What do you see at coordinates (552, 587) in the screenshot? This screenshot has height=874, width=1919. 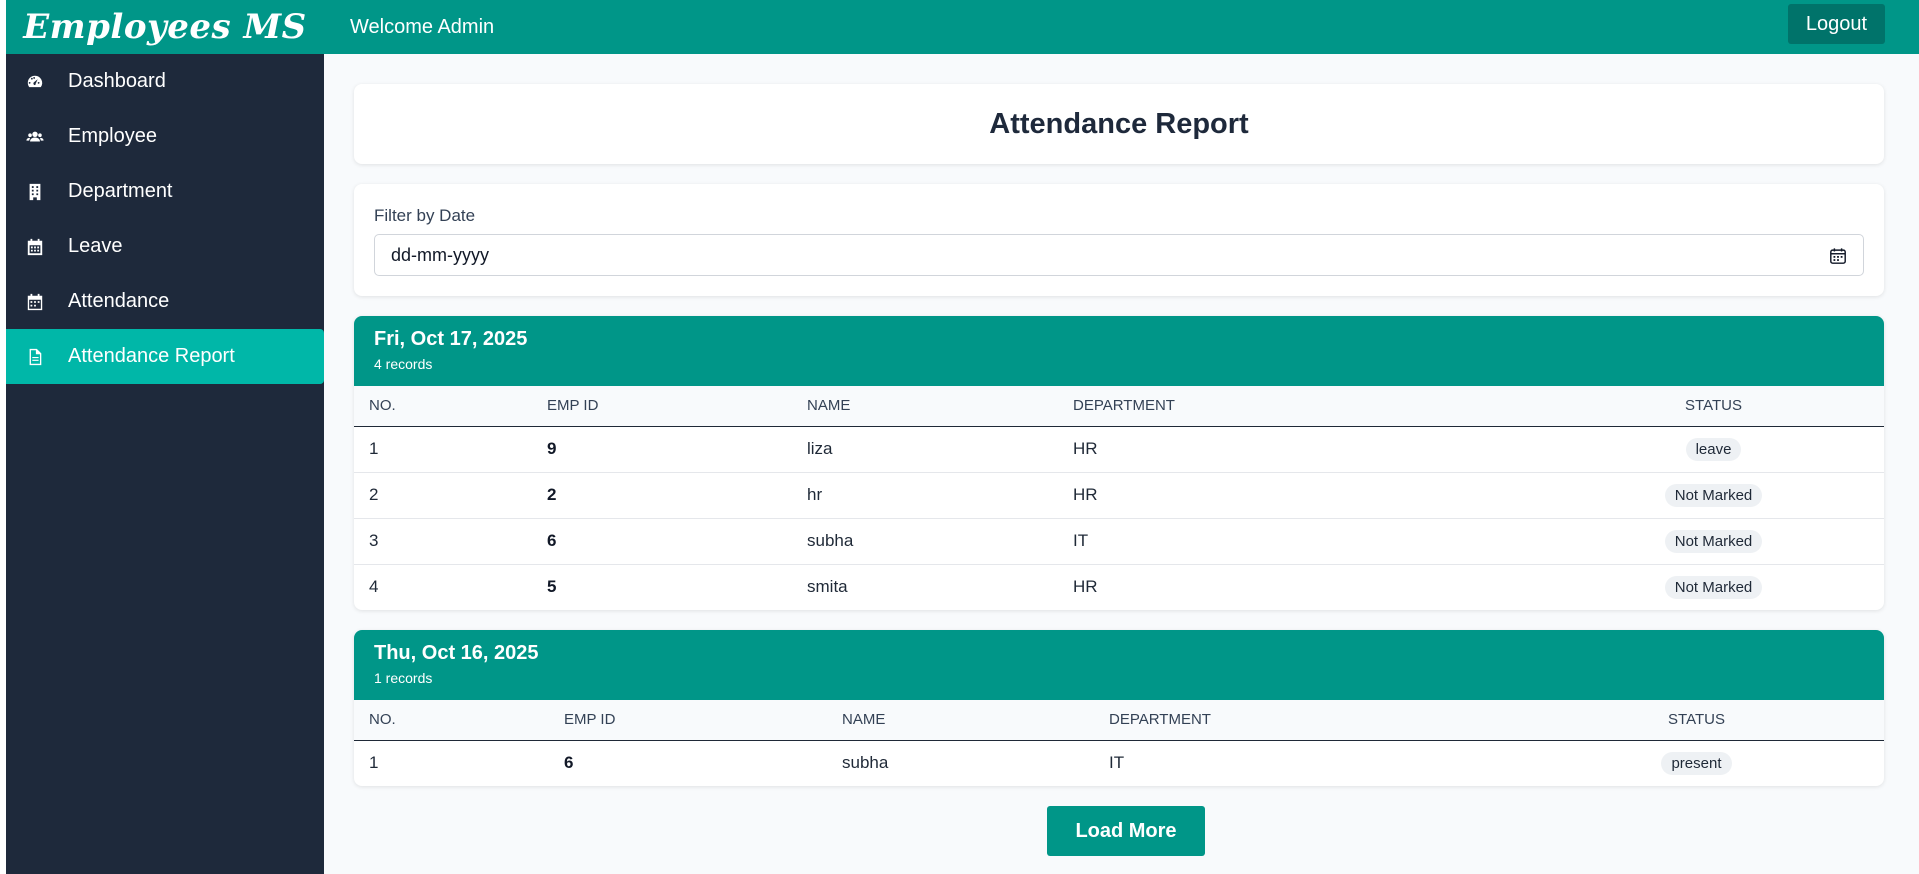 I see `cell-emp-id: 5` at bounding box center [552, 587].